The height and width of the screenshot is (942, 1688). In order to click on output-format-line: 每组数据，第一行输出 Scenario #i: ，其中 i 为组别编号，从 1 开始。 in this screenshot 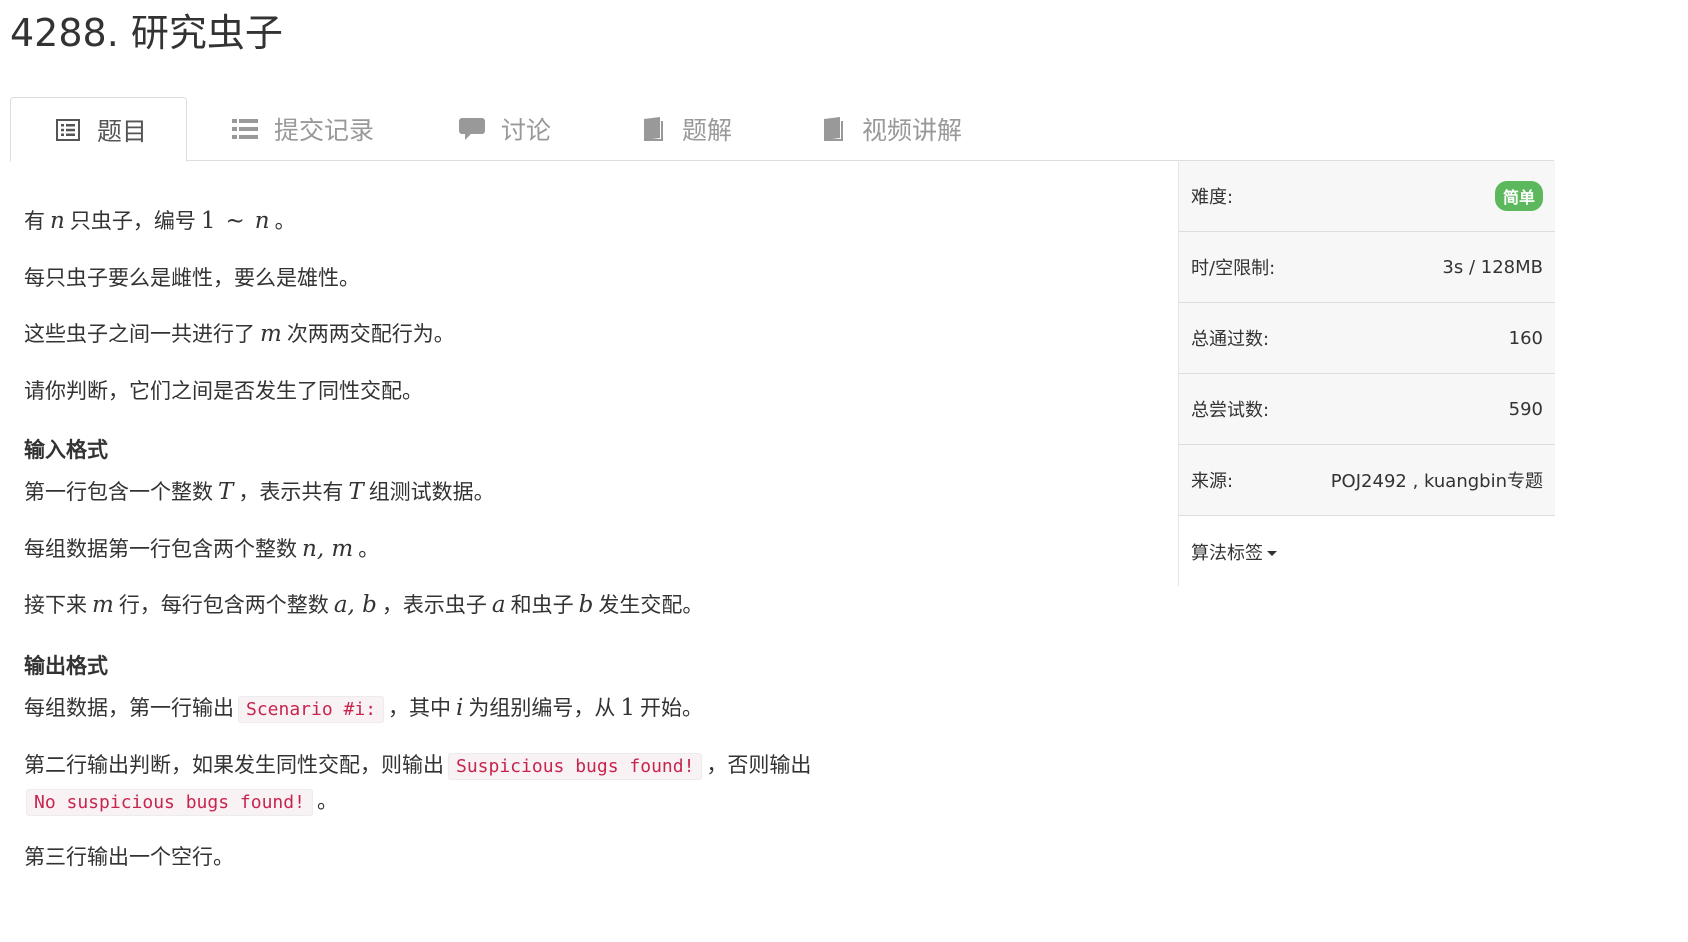, I will do `click(364, 709)`.